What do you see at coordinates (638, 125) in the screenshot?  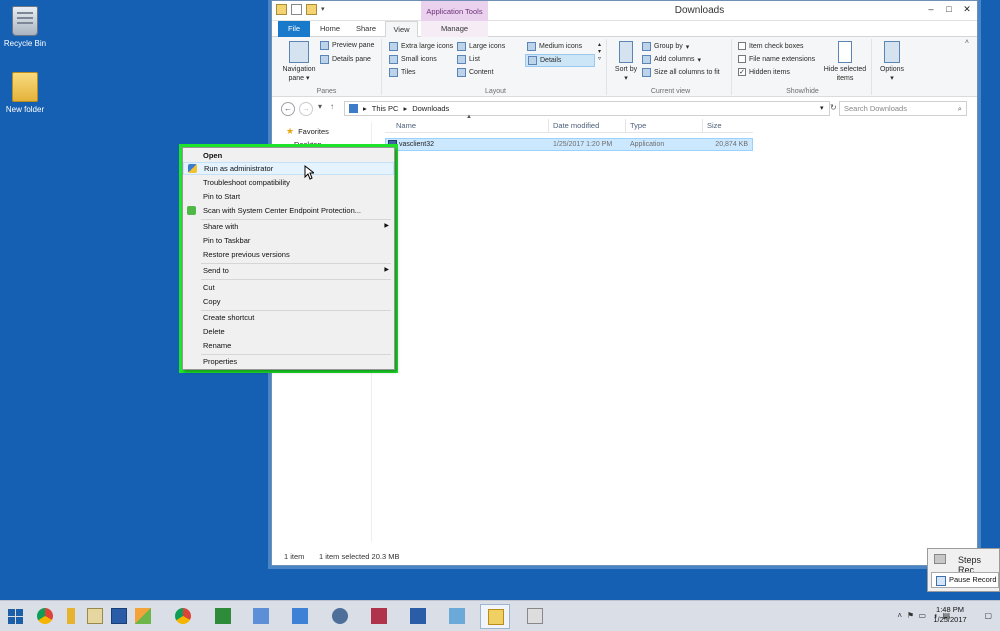 I see `column-header-type: Type` at bounding box center [638, 125].